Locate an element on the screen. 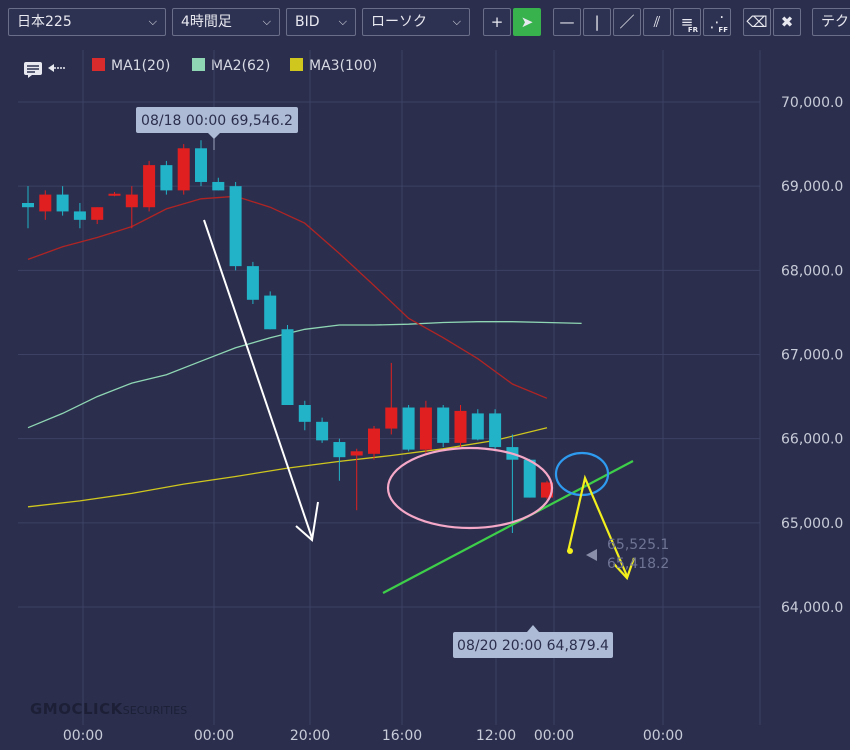 This screenshot has width=850, height=750. low-label: 08/20 20:00 64,879.4 is located at coordinates (533, 646).